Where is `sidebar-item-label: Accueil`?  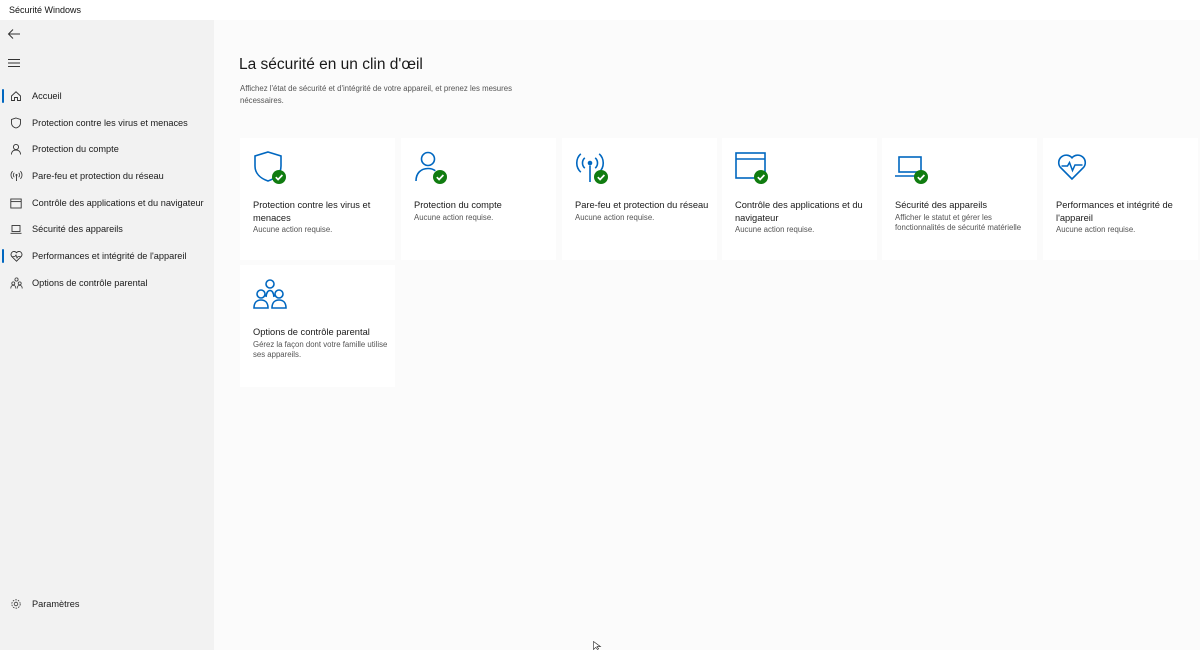
sidebar-item-label: Accueil is located at coordinates (47, 96).